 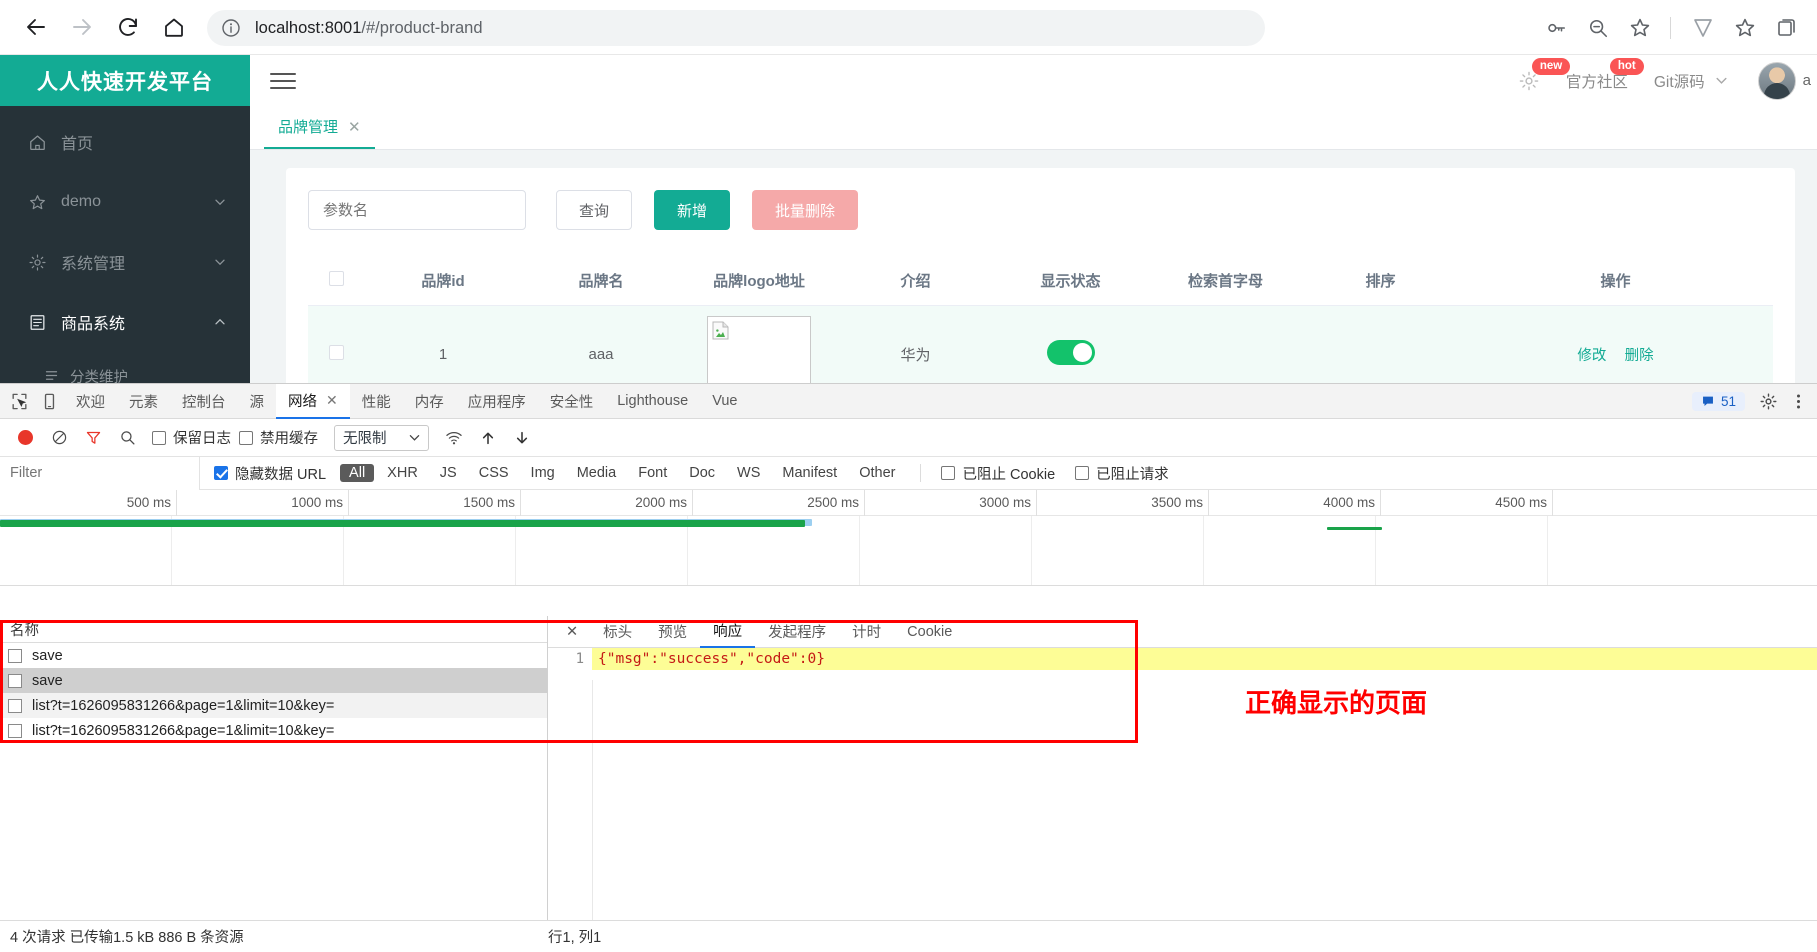 I want to click on sidebar-item-label: 分类维护, so click(x=99, y=376).